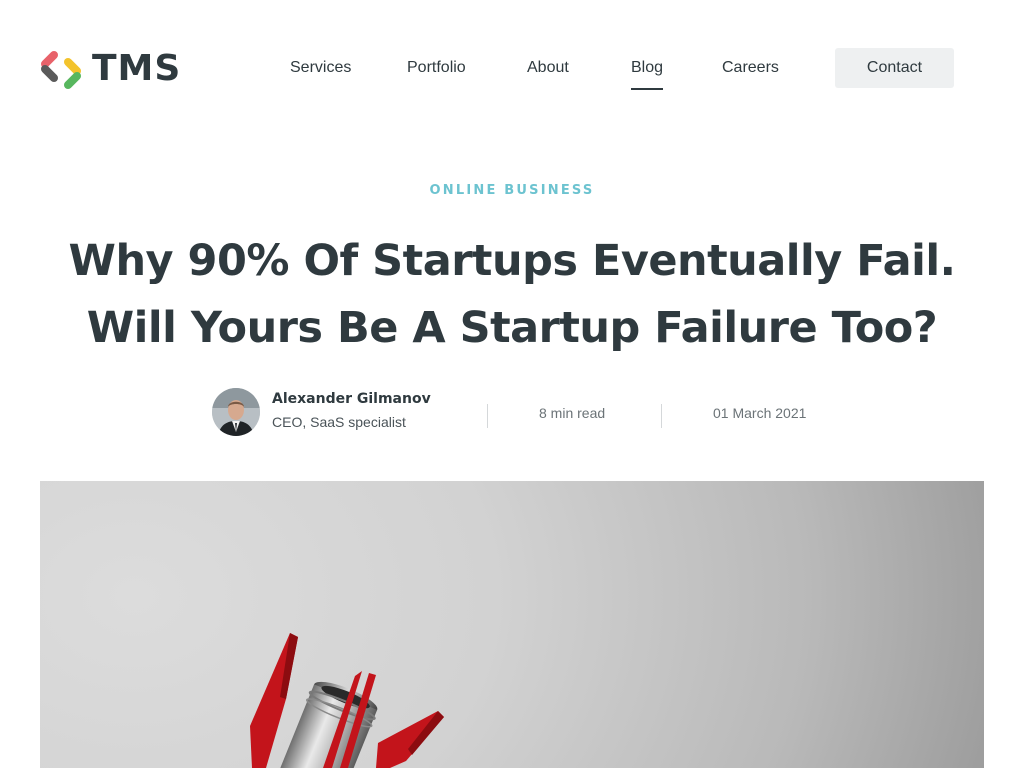 This screenshot has height=768, width=1024. I want to click on rocket-image, so click(347, 700).